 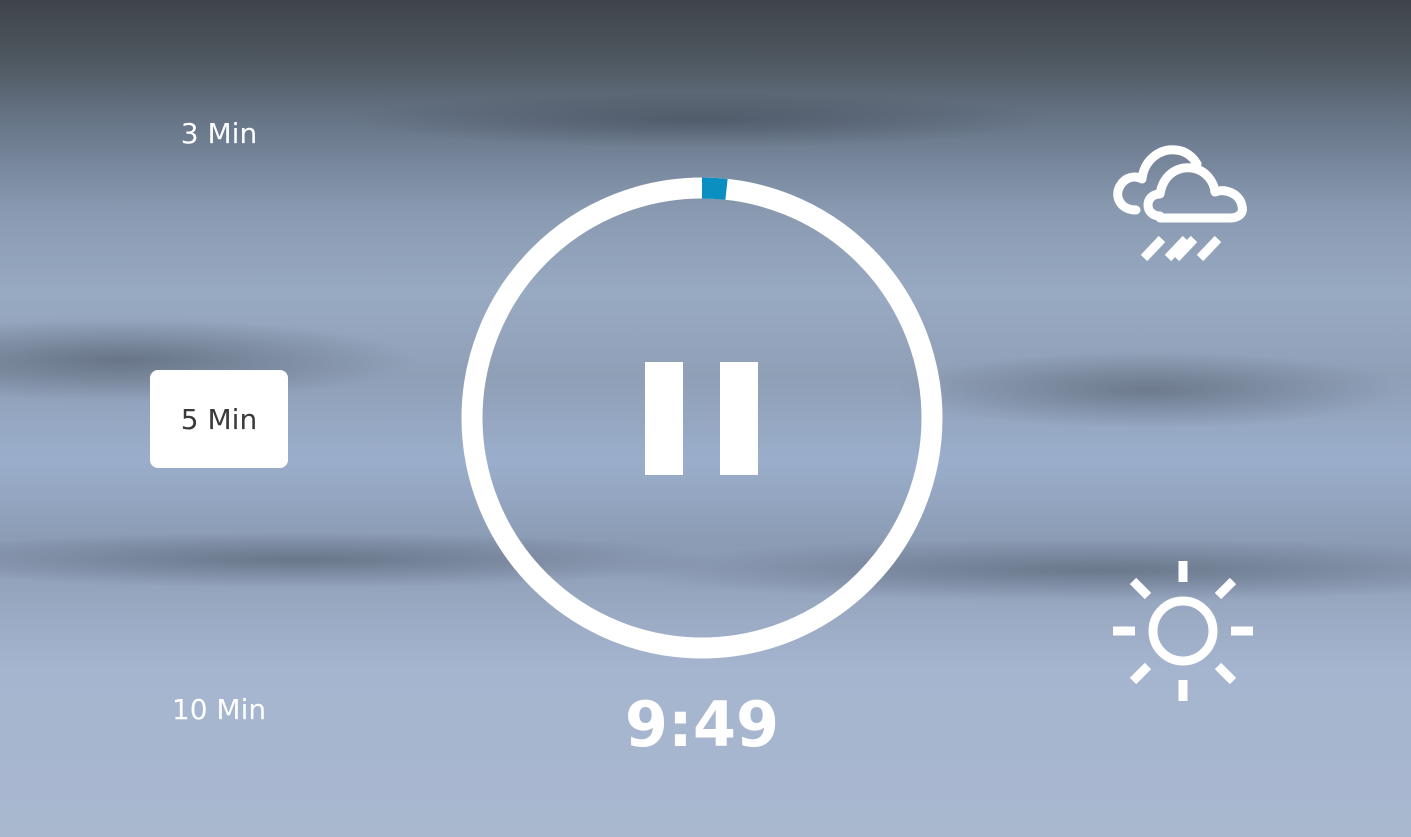 I want to click on duration-label: 10 Min, so click(x=219, y=709).